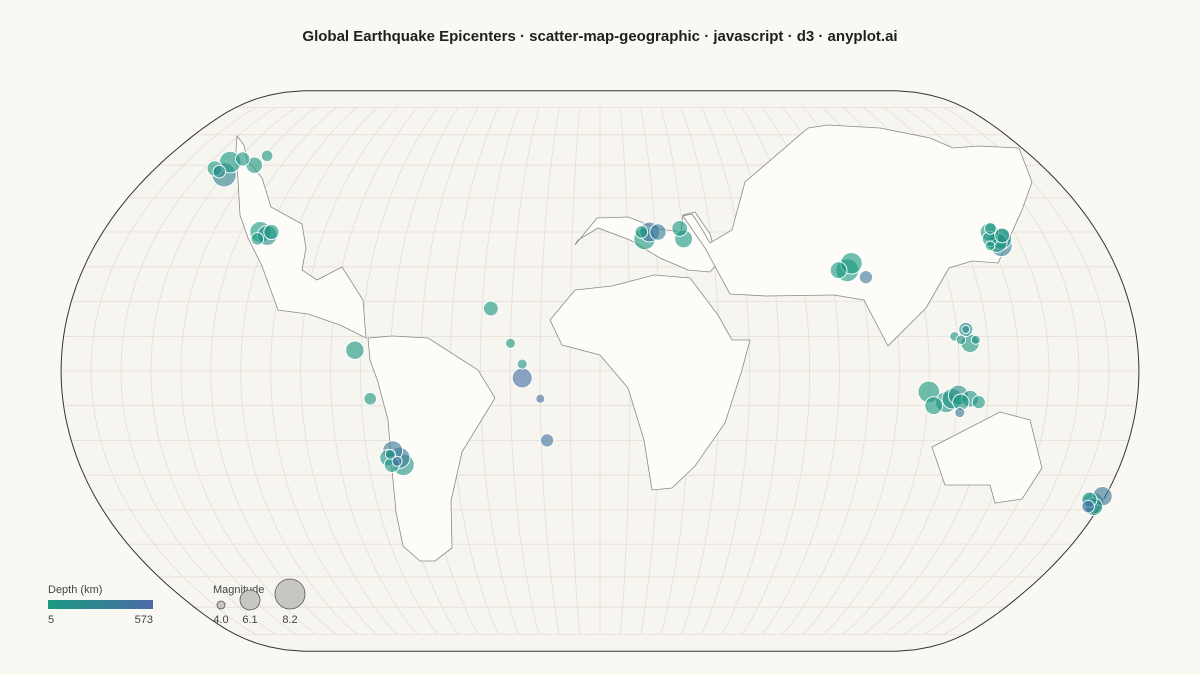 The image size is (1200, 675). What do you see at coordinates (249, 620) in the screenshot?
I see `magnitude-label-medium: 6.1` at bounding box center [249, 620].